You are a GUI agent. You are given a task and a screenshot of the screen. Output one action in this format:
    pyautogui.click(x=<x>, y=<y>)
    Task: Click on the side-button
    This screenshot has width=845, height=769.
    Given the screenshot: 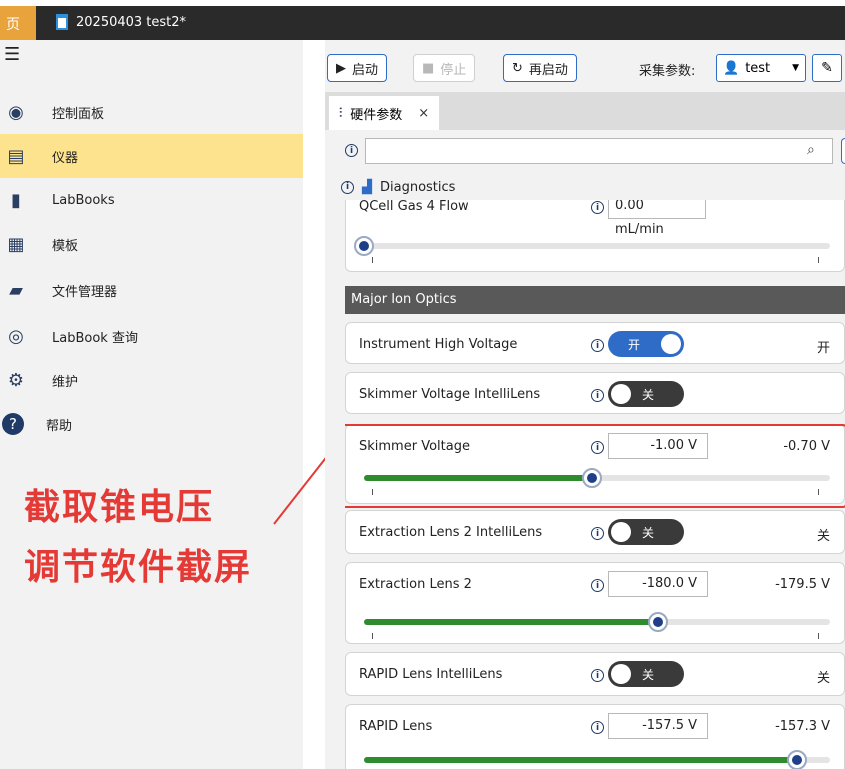 What is the action you would take?
    pyautogui.click(x=843, y=151)
    